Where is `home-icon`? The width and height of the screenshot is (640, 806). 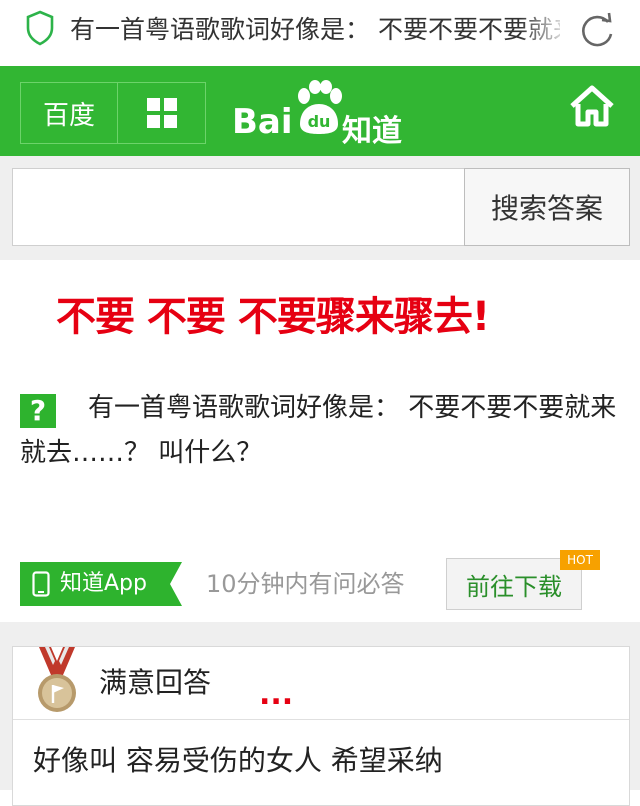 home-icon is located at coordinates (592, 106).